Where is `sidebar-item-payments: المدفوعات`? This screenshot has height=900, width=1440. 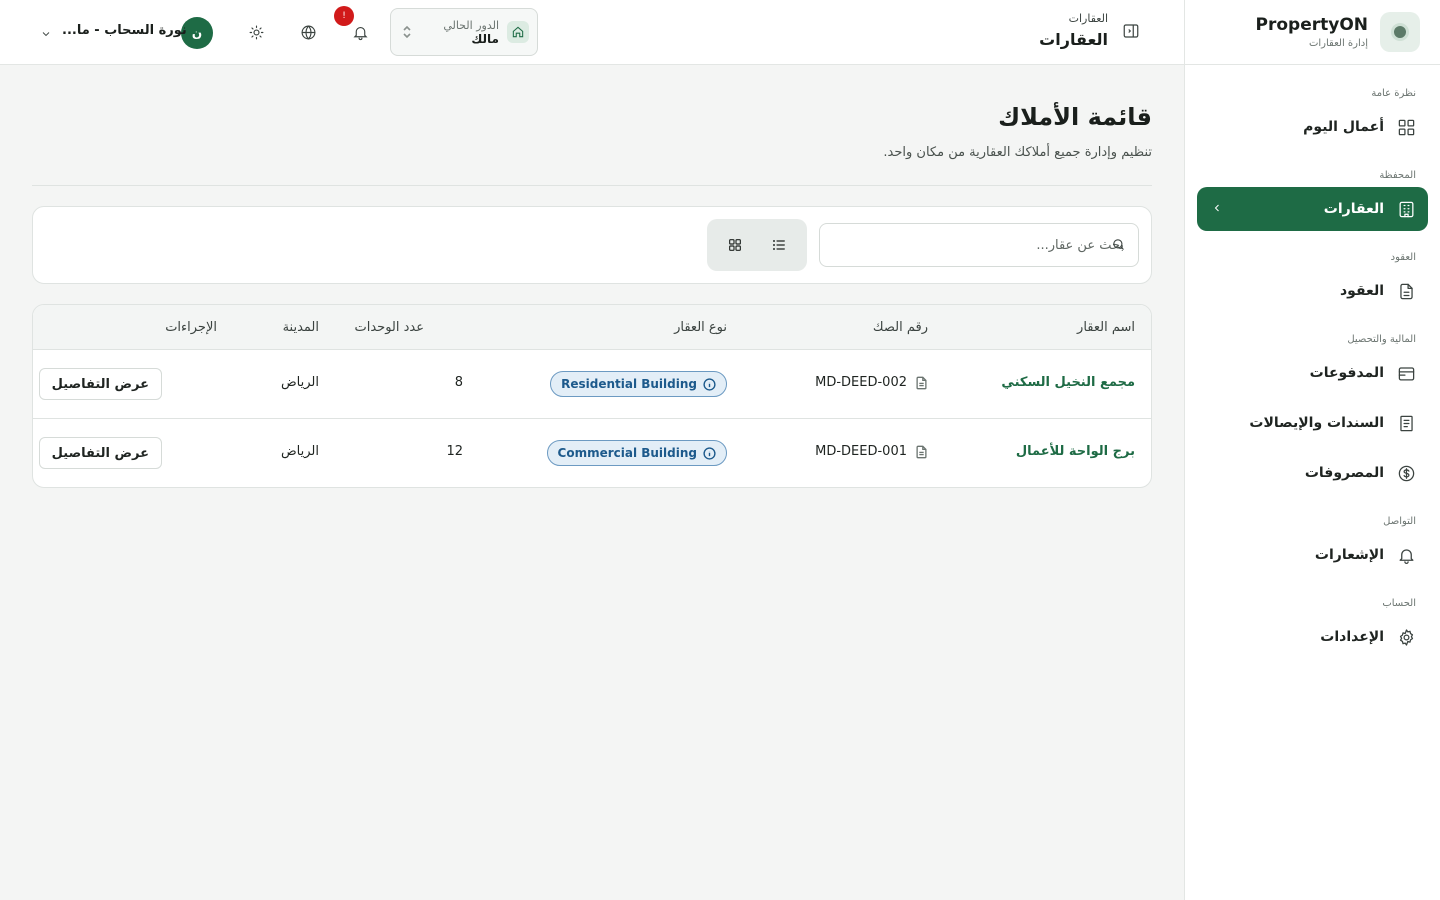 sidebar-item-payments: المدفوعات is located at coordinates (1312, 373).